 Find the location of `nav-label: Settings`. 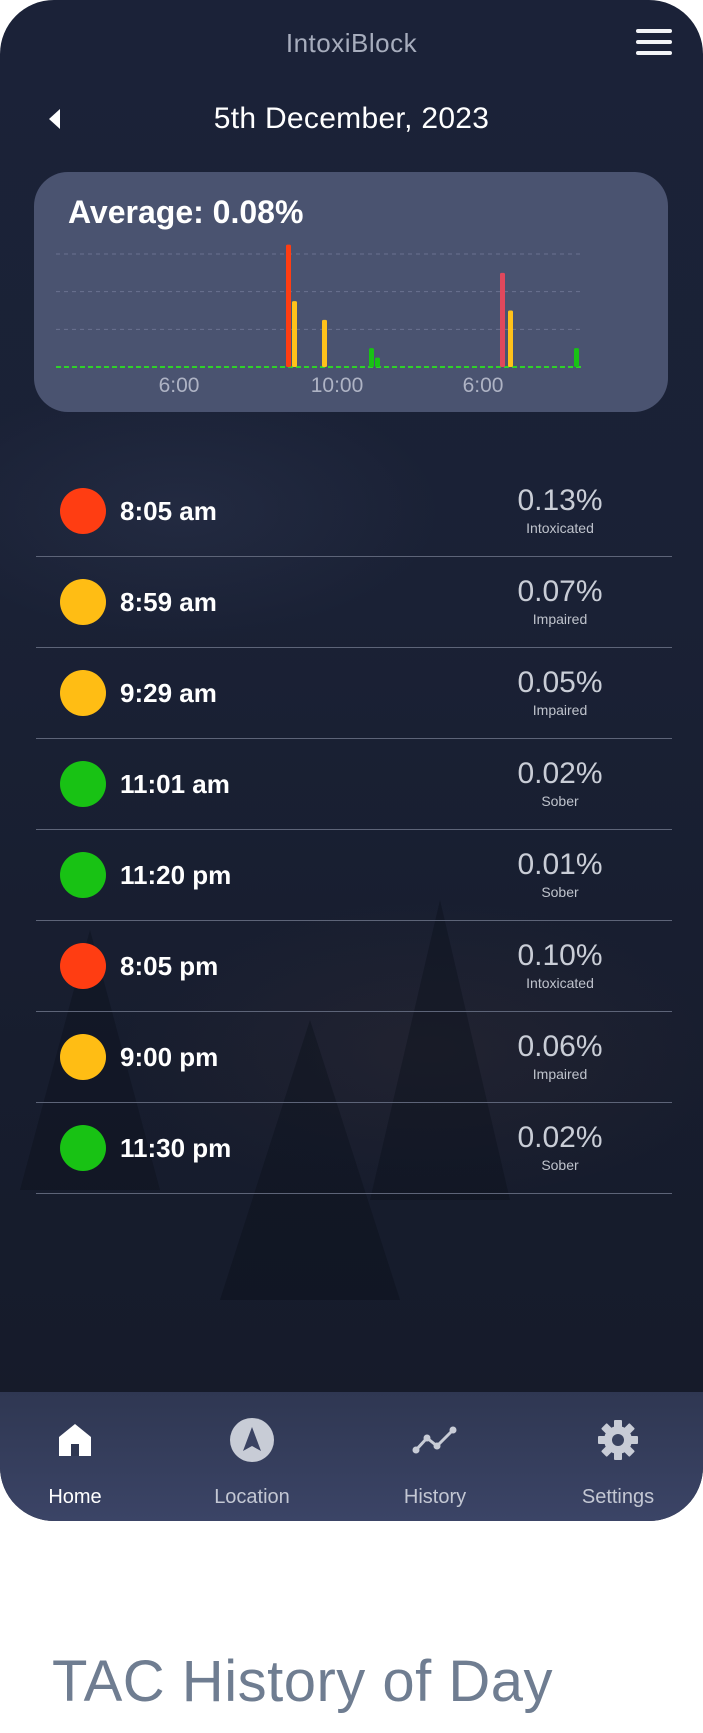

nav-label: Settings is located at coordinates (618, 1497).